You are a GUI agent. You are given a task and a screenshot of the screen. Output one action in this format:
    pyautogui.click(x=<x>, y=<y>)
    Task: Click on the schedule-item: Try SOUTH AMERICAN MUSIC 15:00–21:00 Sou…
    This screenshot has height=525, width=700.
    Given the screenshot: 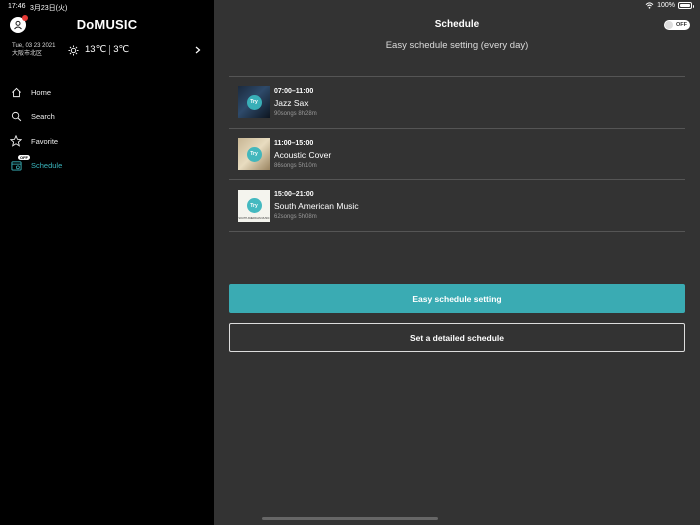 What is the action you would take?
    pyautogui.click(x=457, y=206)
    